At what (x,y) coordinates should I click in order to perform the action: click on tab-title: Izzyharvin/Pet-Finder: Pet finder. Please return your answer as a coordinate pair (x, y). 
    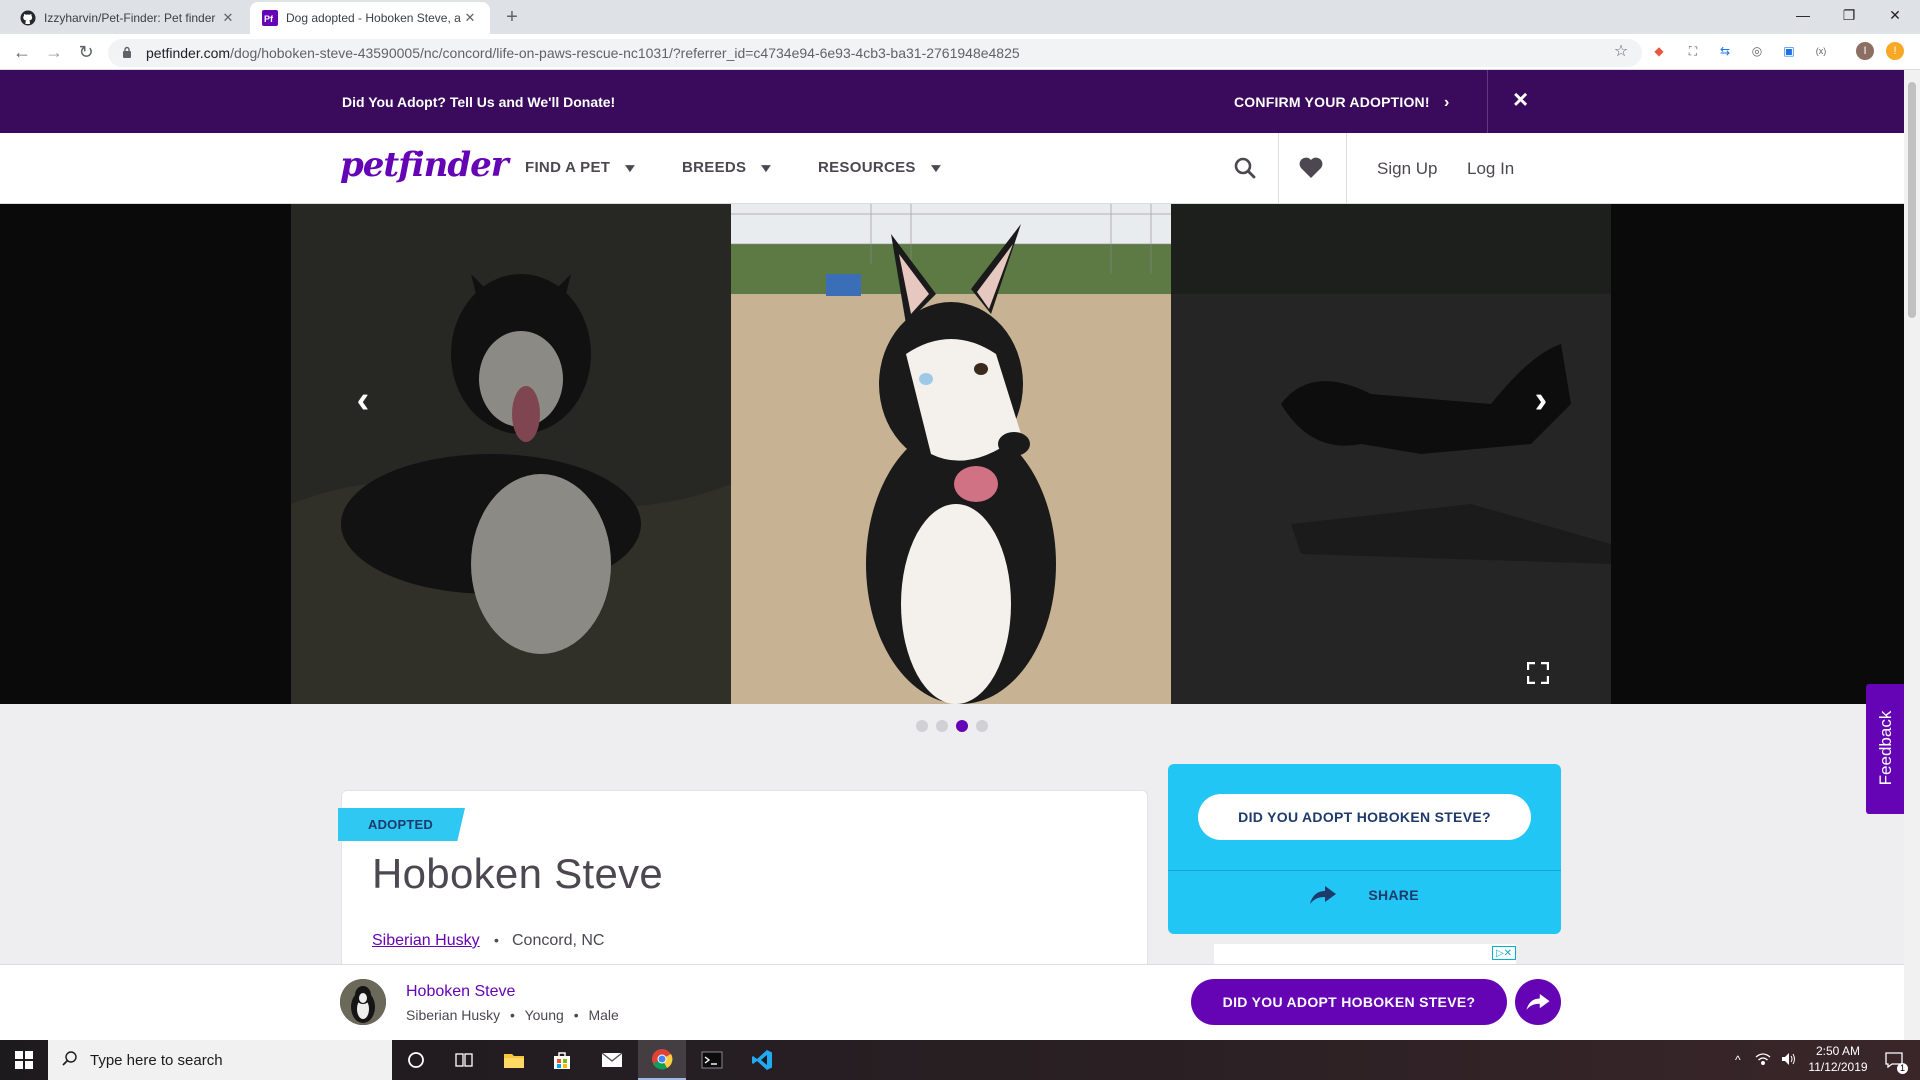
    Looking at the image, I should click on (130, 18).